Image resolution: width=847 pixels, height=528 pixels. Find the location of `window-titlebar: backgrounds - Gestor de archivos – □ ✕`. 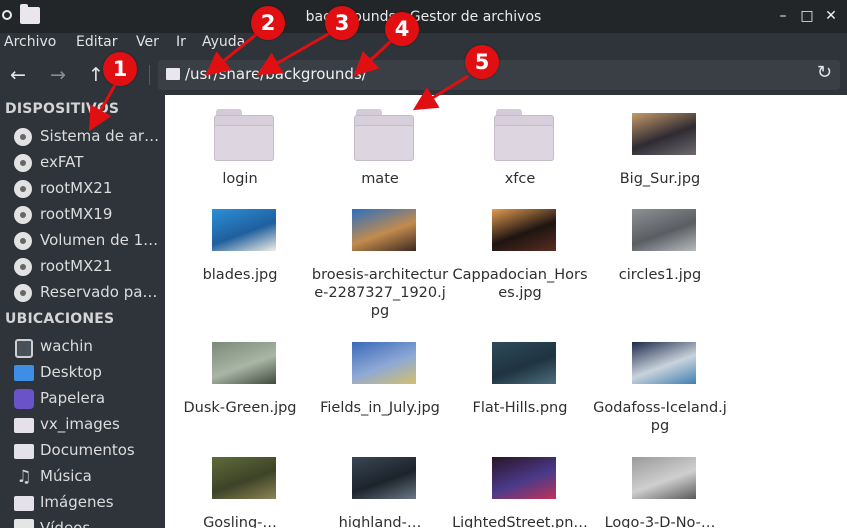

window-titlebar: backgrounds - Gestor de archivos – □ ✕ is located at coordinates (423, 16).